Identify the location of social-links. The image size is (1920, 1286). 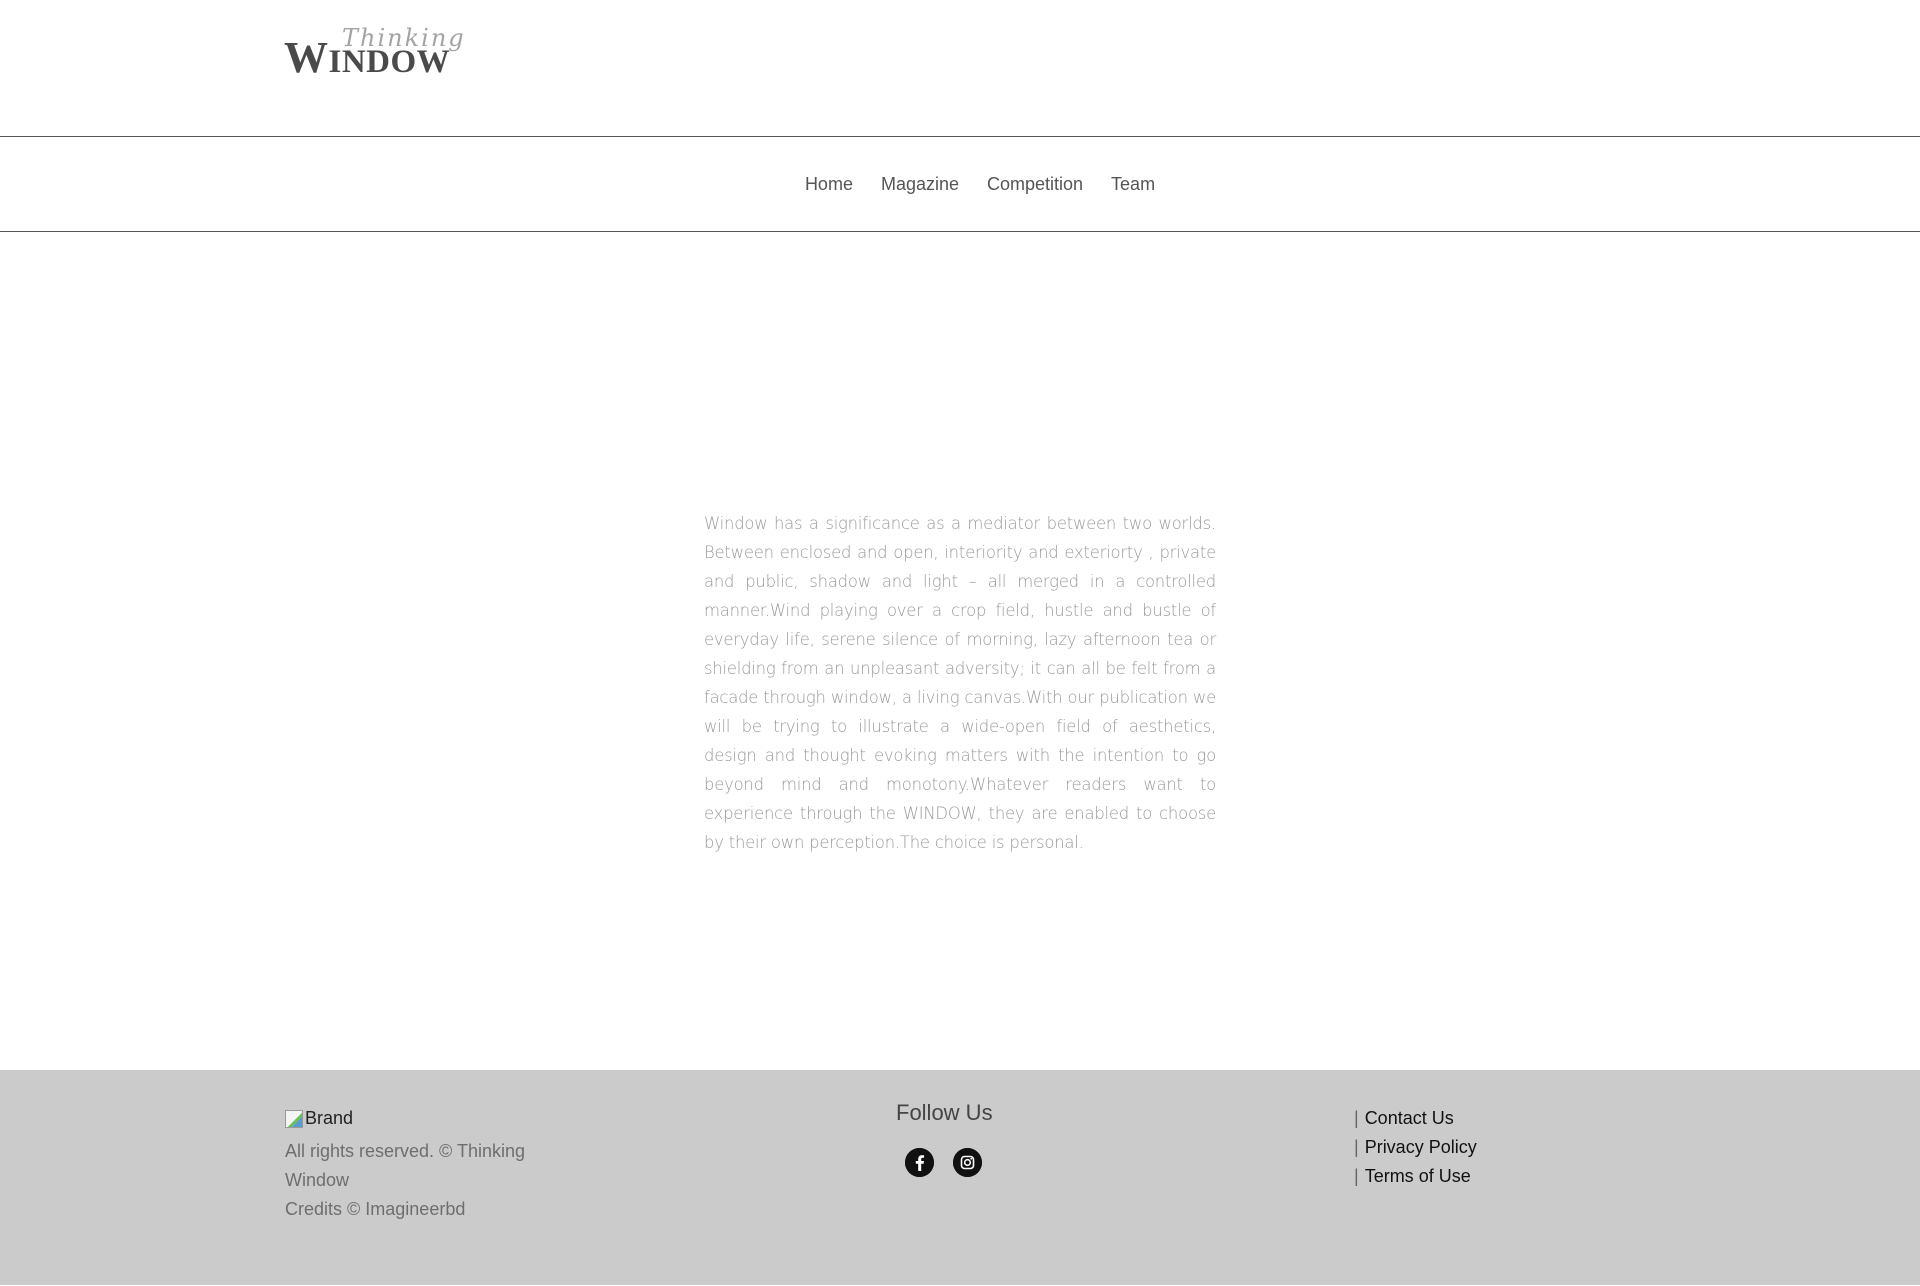
(943, 1162).